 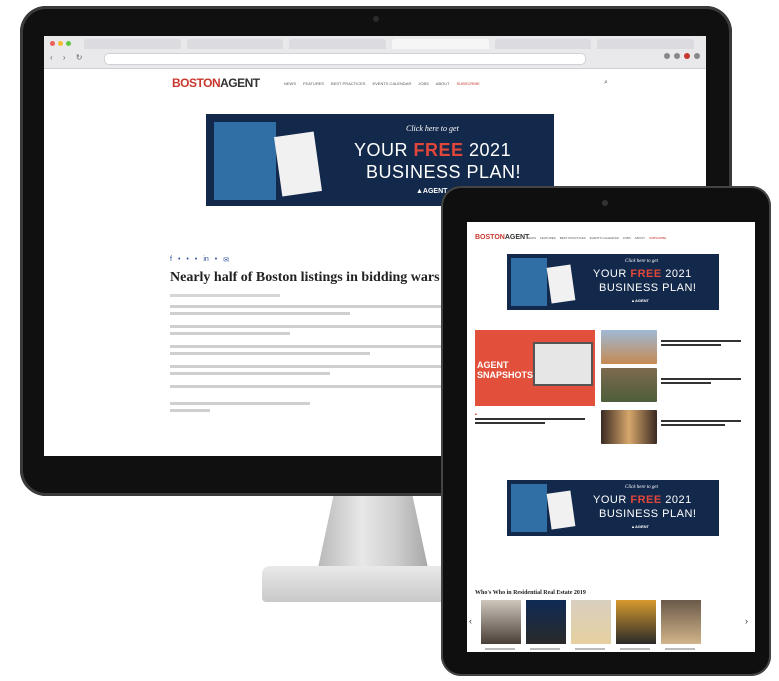 What do you see at coordinates (320, 260) in the screenshot?
I see `share-bar: f • • • in • ✉` at bounding box center [320, 260].